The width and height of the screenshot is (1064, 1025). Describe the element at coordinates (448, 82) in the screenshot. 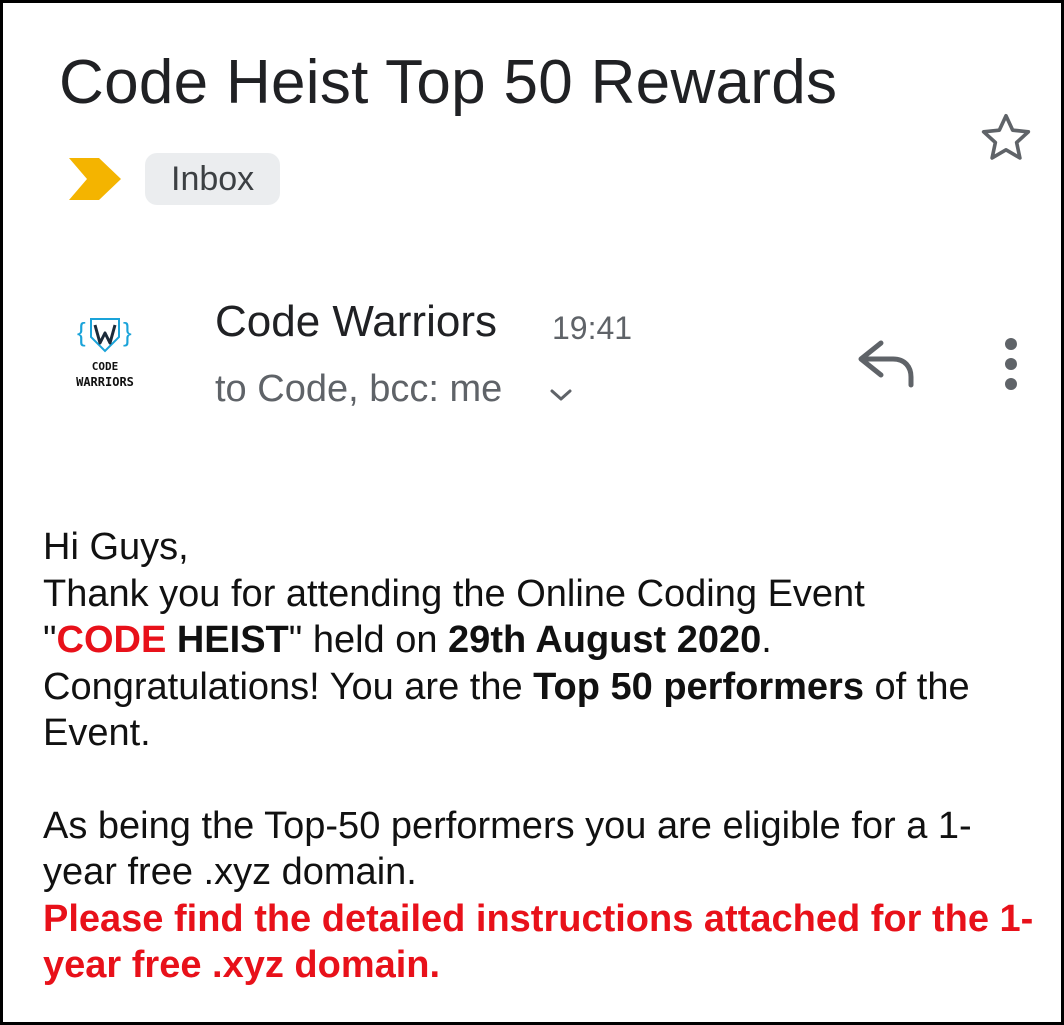

I see `email-subject: Code Heist Top 50 Rewards` at that location.